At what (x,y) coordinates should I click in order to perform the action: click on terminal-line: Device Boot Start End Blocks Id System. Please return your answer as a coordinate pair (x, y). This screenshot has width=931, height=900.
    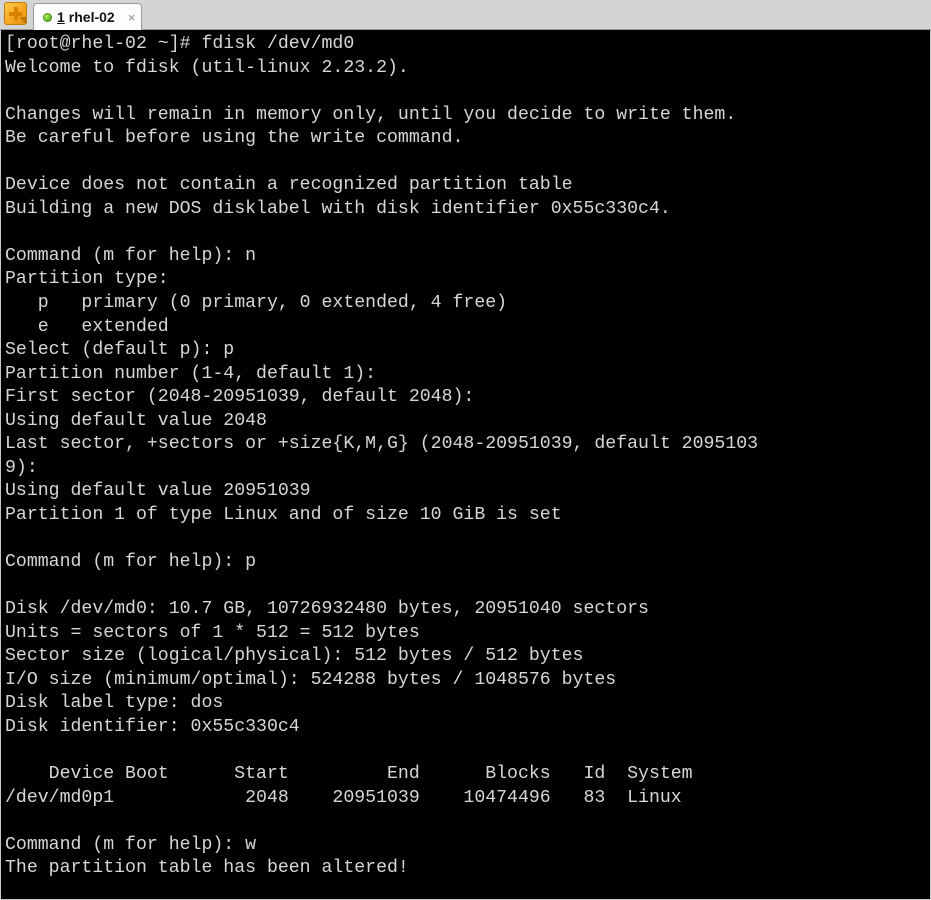
    Looking at the image, I should click on (349, 773).